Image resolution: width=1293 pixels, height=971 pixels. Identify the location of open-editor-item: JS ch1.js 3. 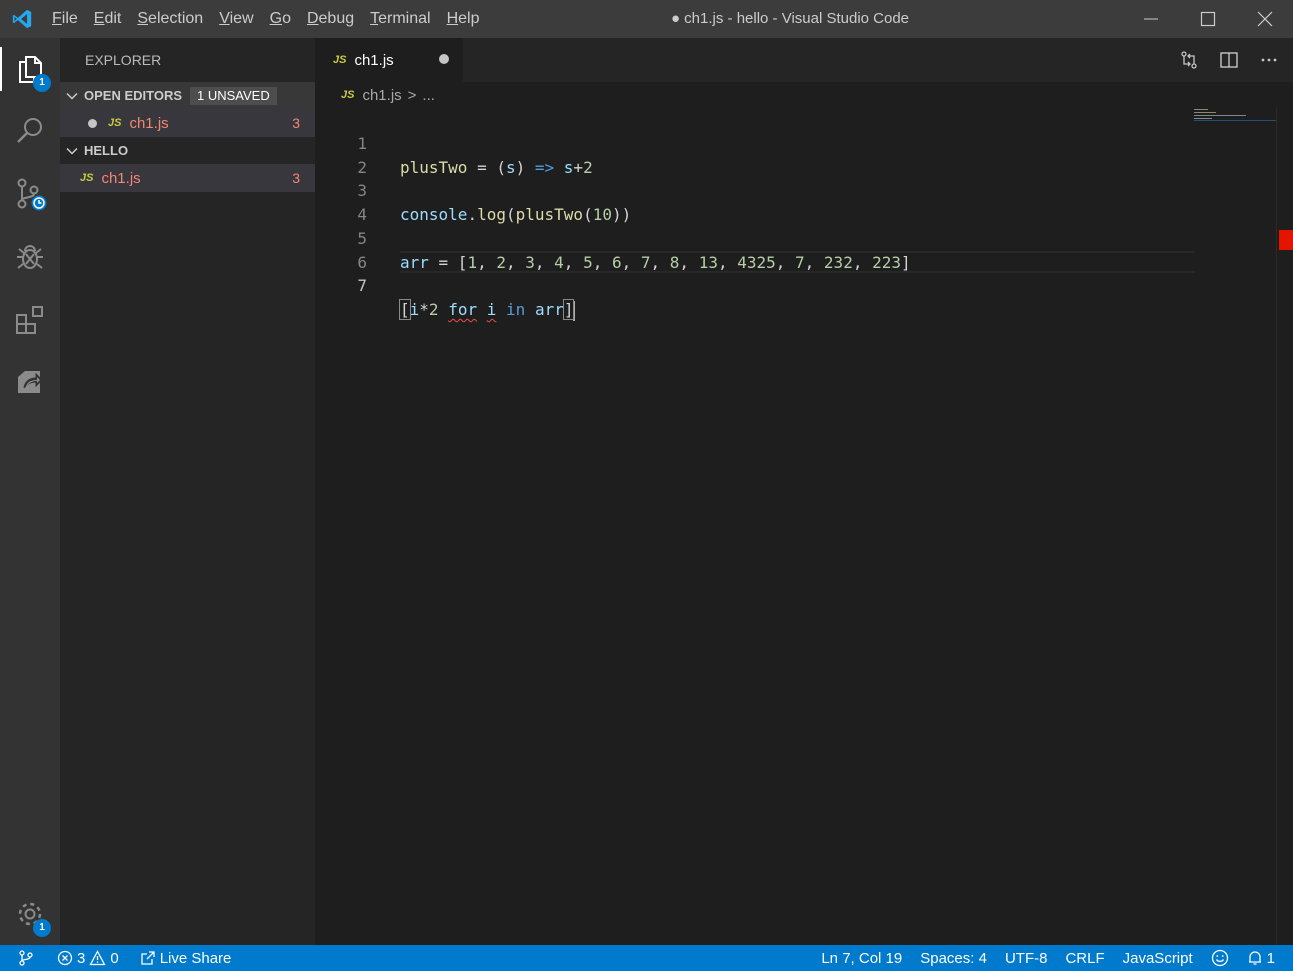
(187, 123).